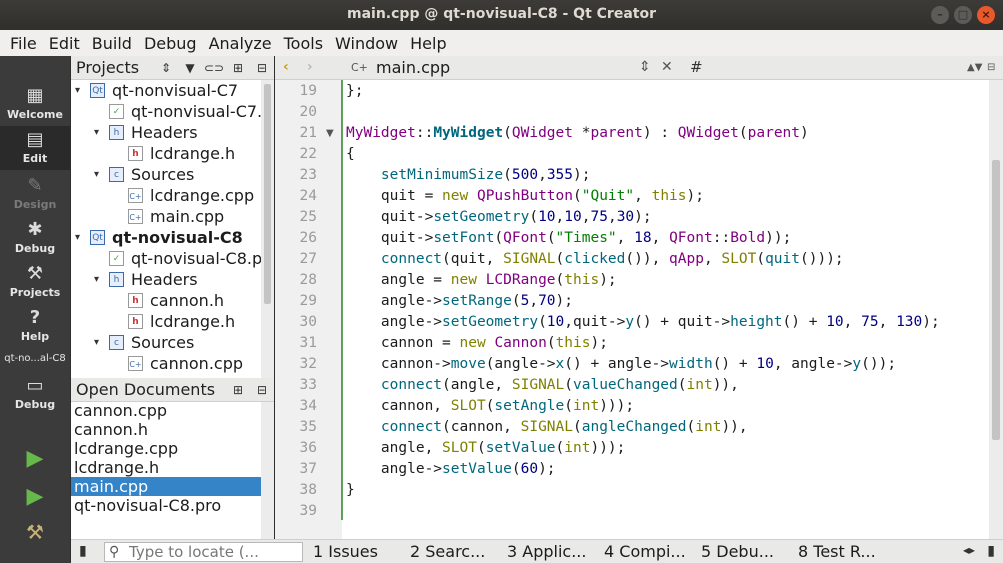  I want to click on tab-issues: 1 Issues, so click(351, 551).